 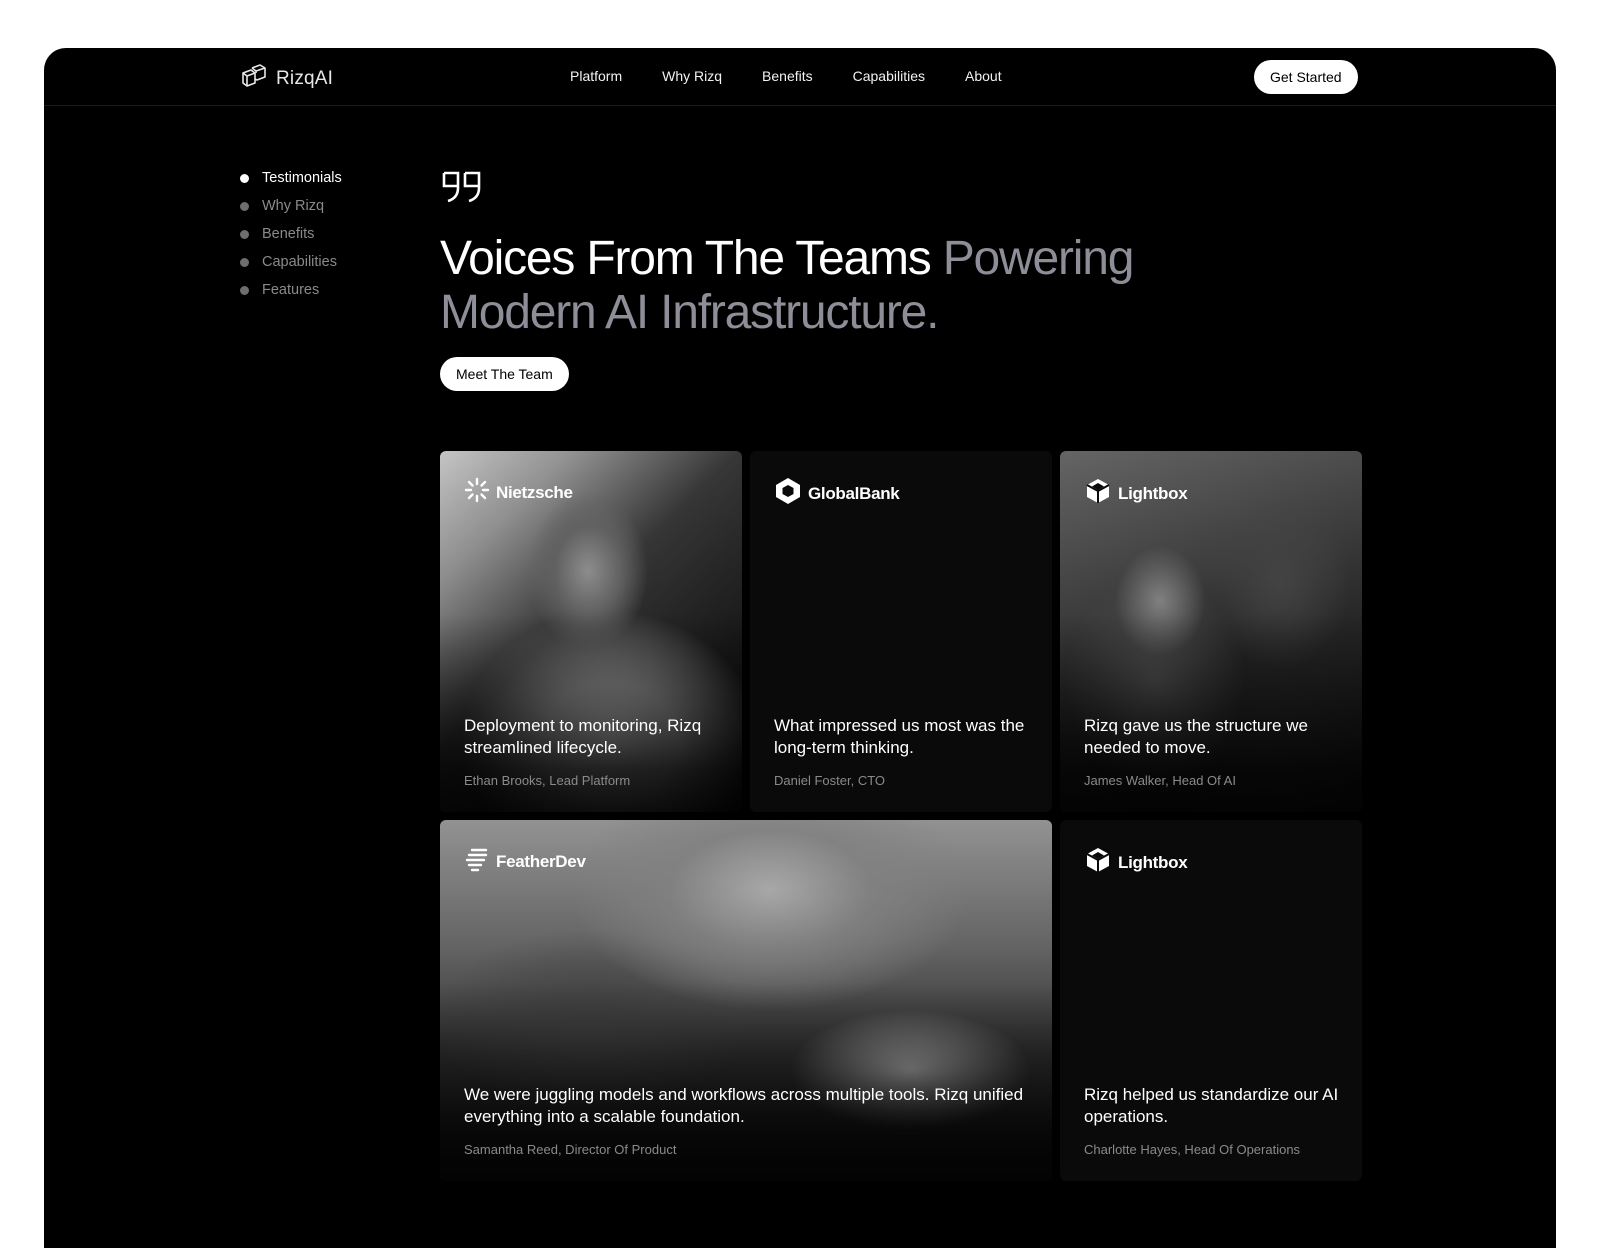 What do you see at coordinates (288, 234) in the screenshot?
I see `section-nav-label: Benefits` at bounding box center [288, 234].